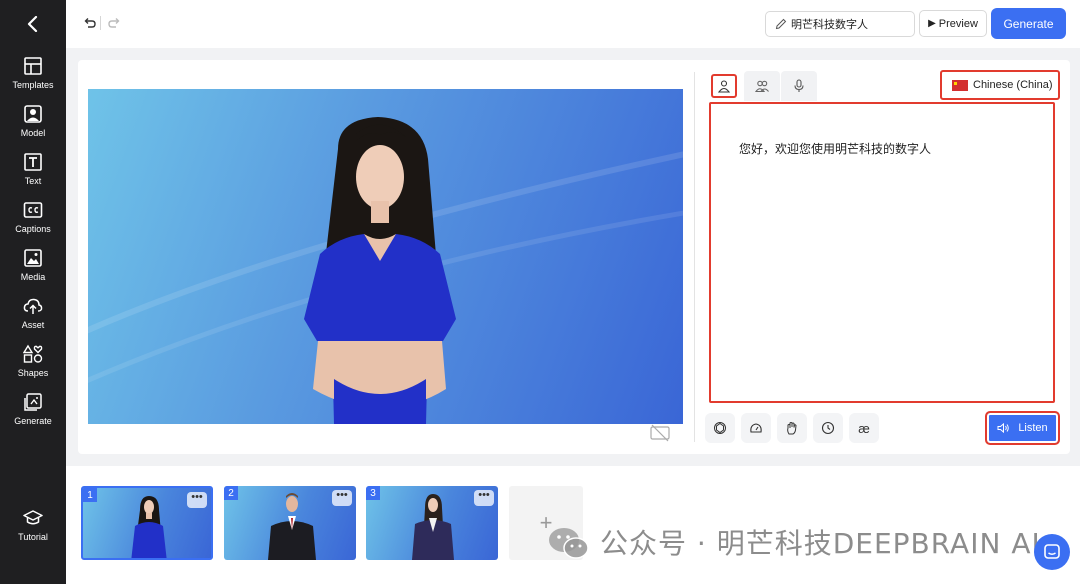 The height and width of the screenshot is (584, 1080). I want to click on sidebar-item-generate: Generate, so click(33, 414).